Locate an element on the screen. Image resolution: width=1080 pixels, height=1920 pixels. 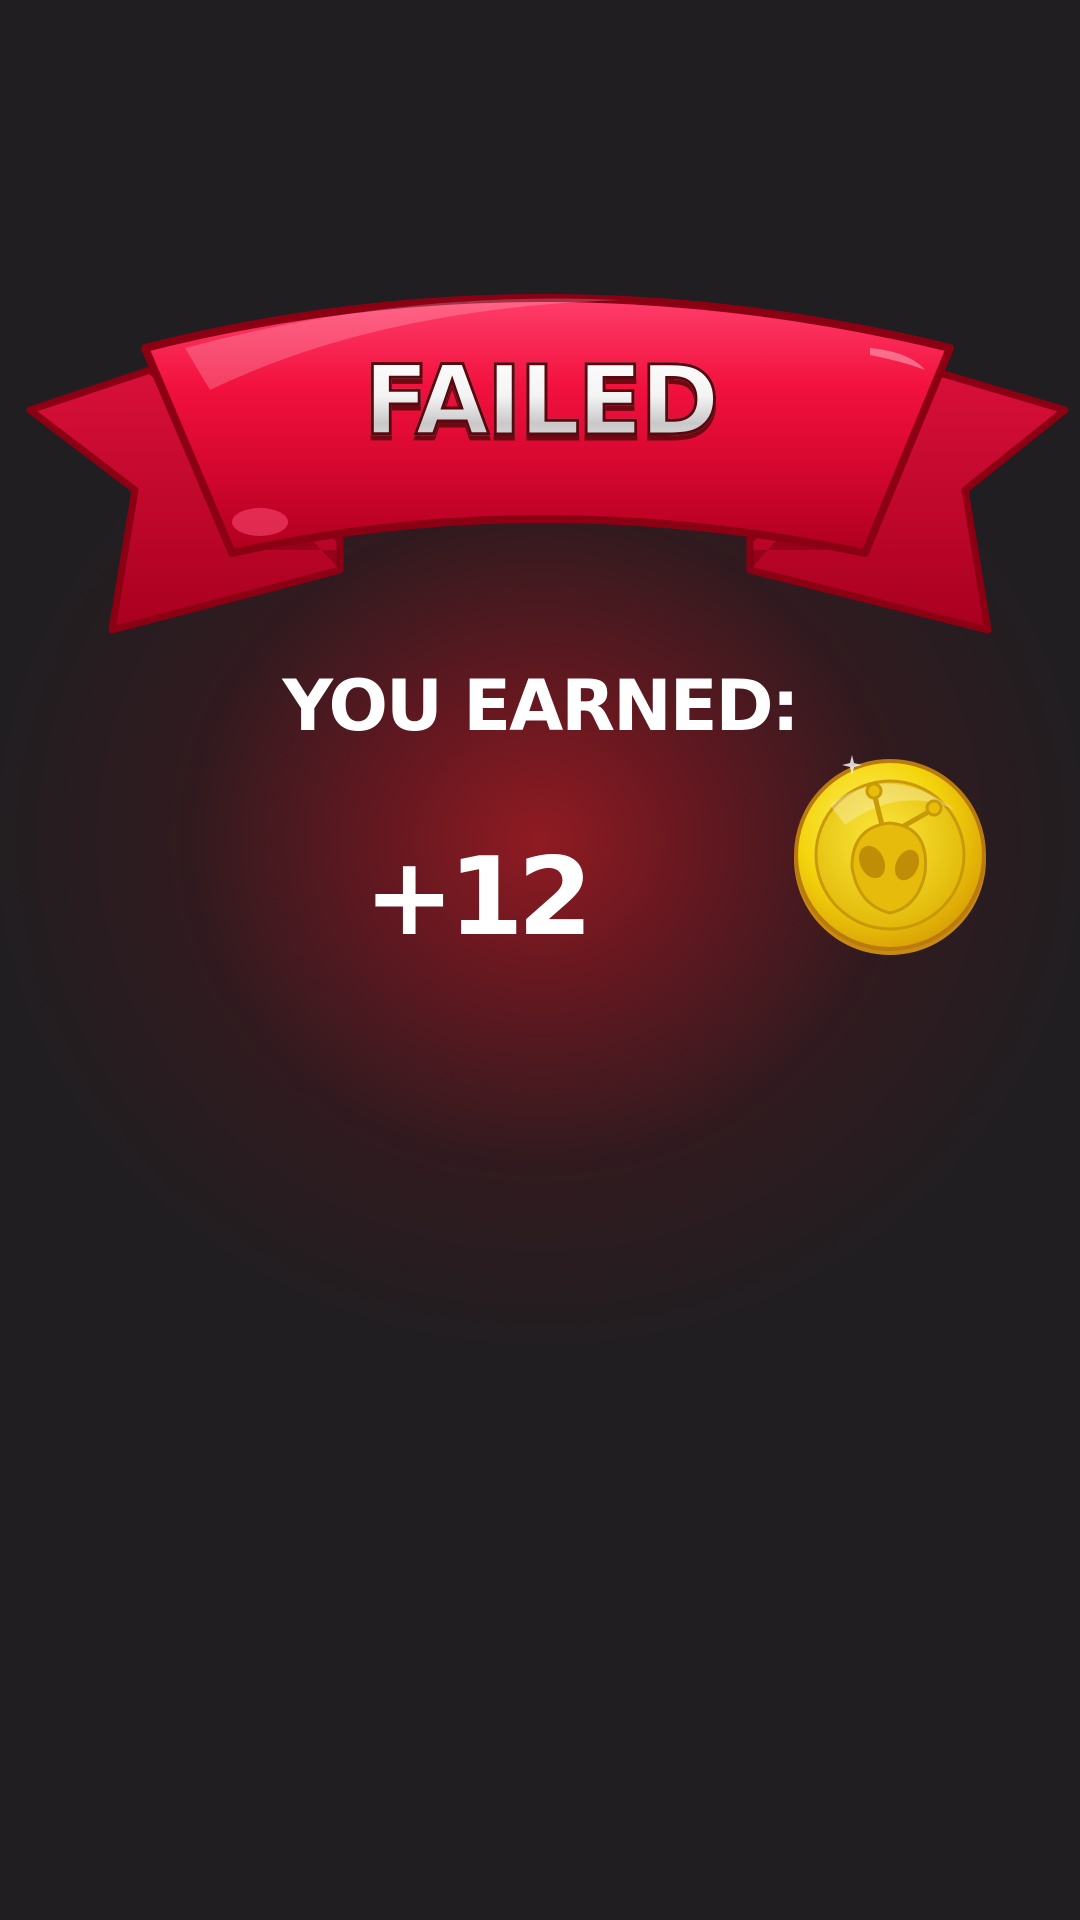
alien-coin-icon is located at coordinates (890, 855).